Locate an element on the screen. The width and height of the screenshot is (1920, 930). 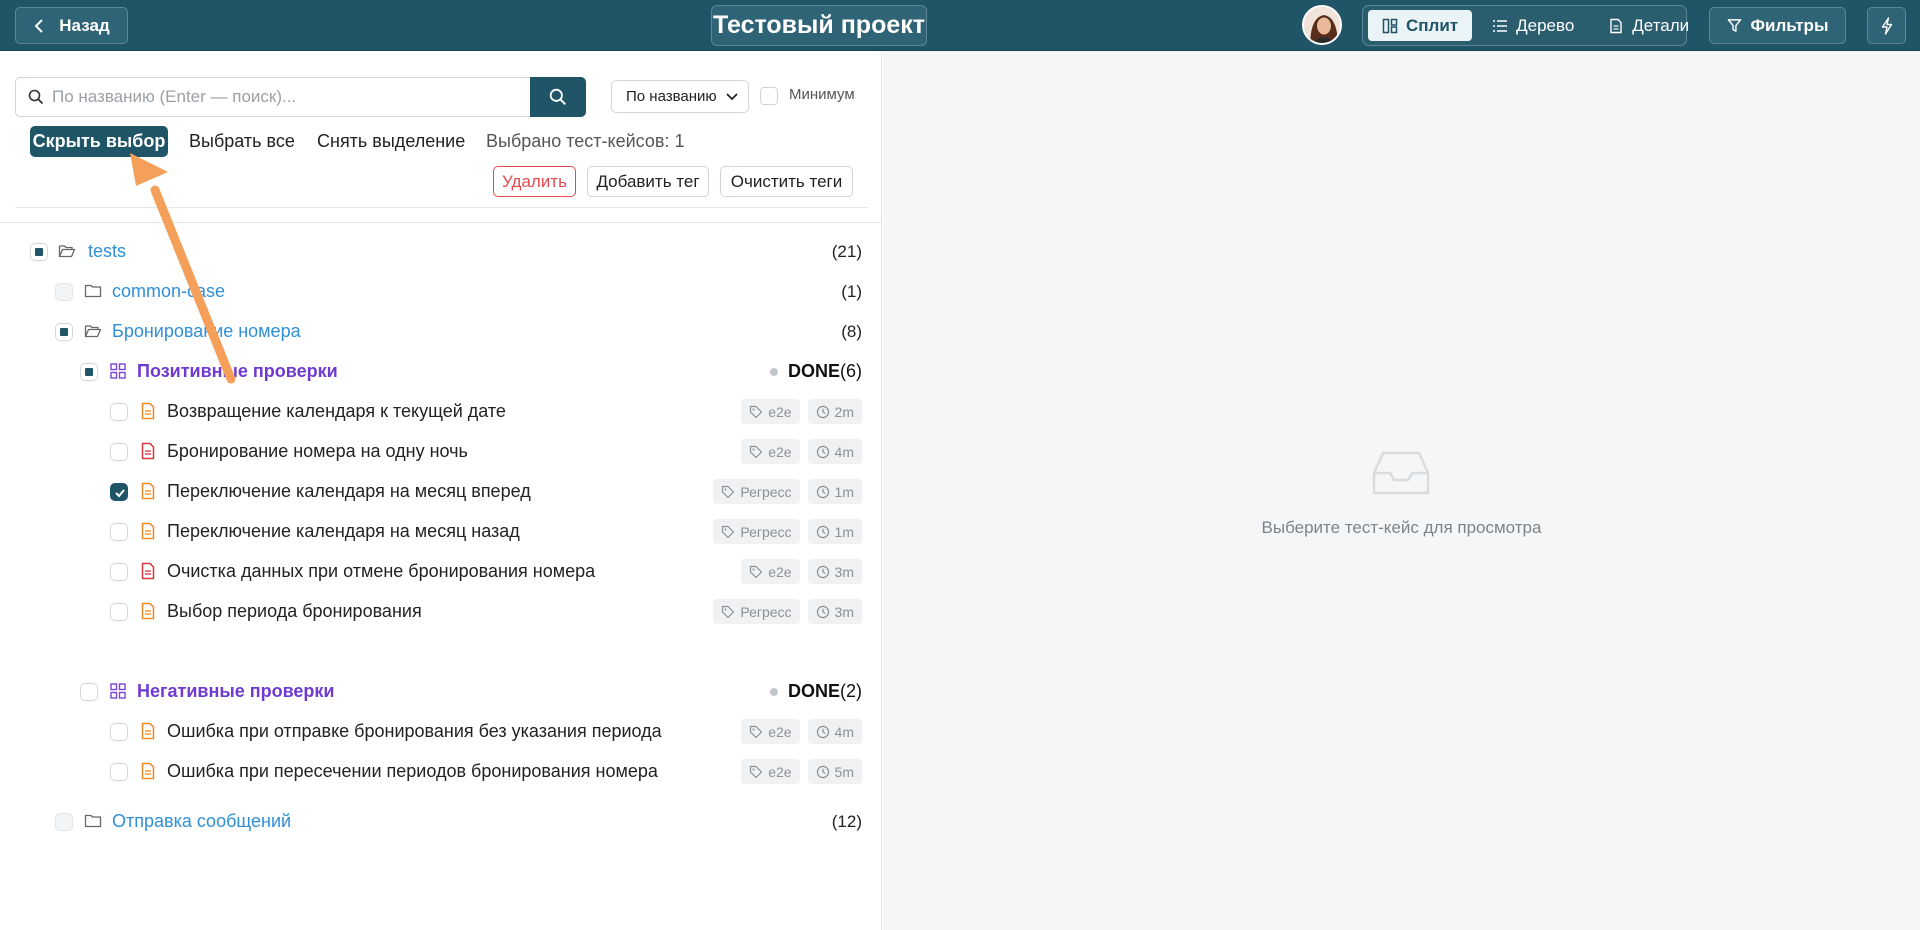
delete-button: Удалить is located at coordinates (534, 181).